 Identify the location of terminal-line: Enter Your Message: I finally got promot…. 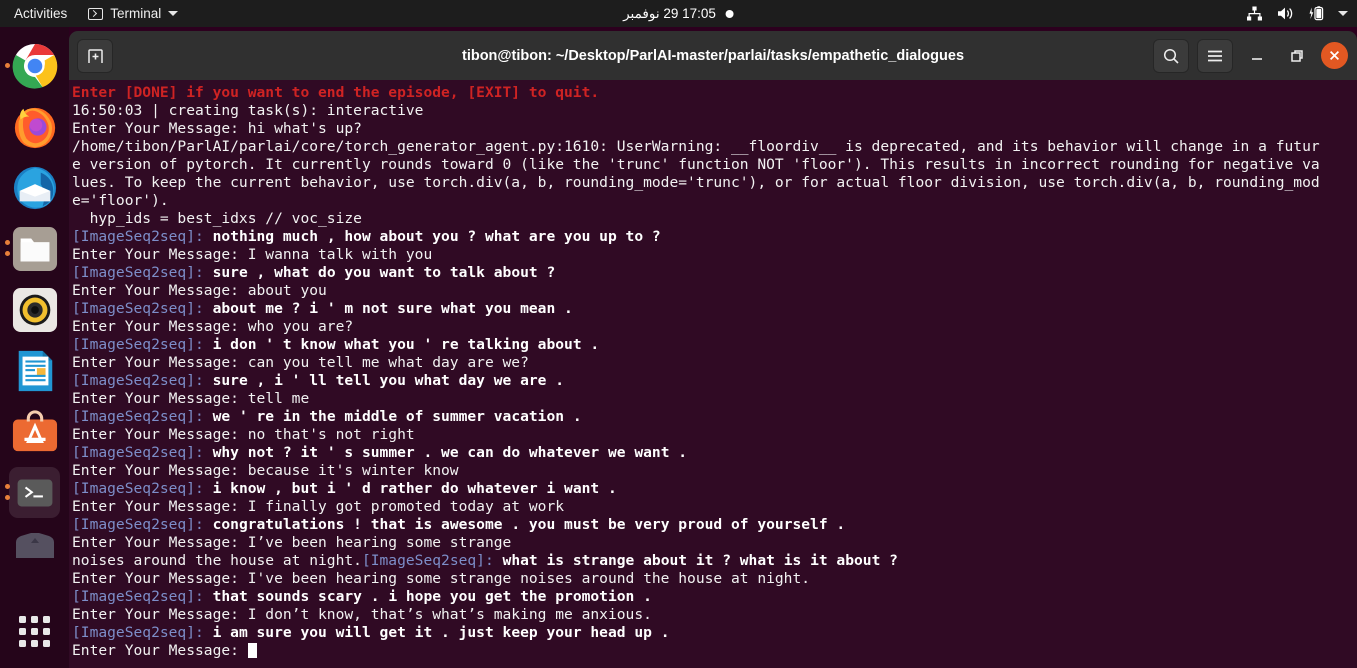
(714, 507).